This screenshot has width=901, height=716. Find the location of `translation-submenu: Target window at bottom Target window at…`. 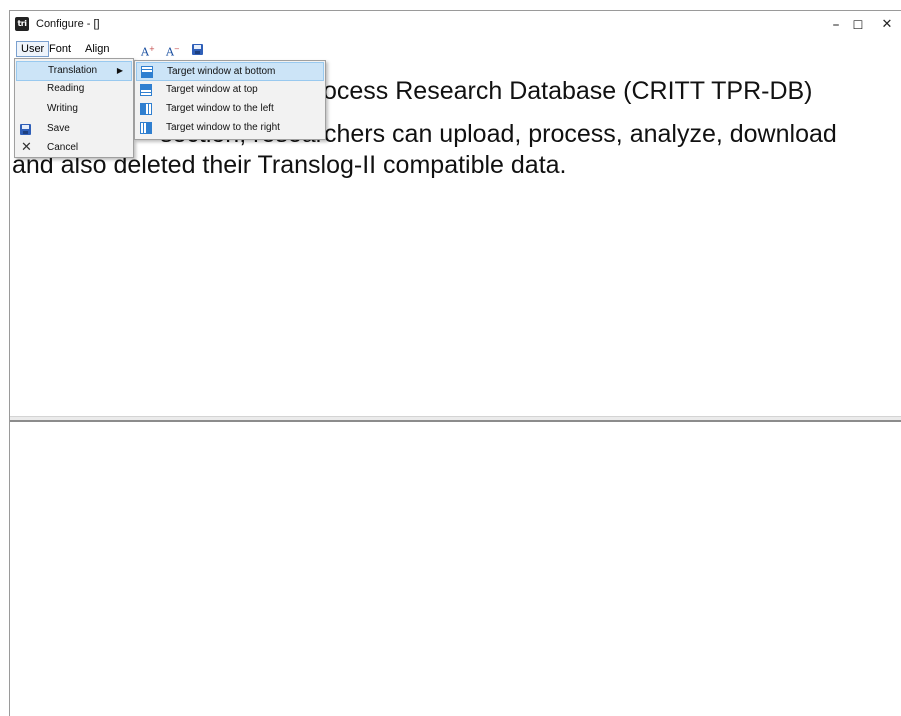

translation-submenu: Target window at bottom Target window at… is located at coordinates (230, 100).